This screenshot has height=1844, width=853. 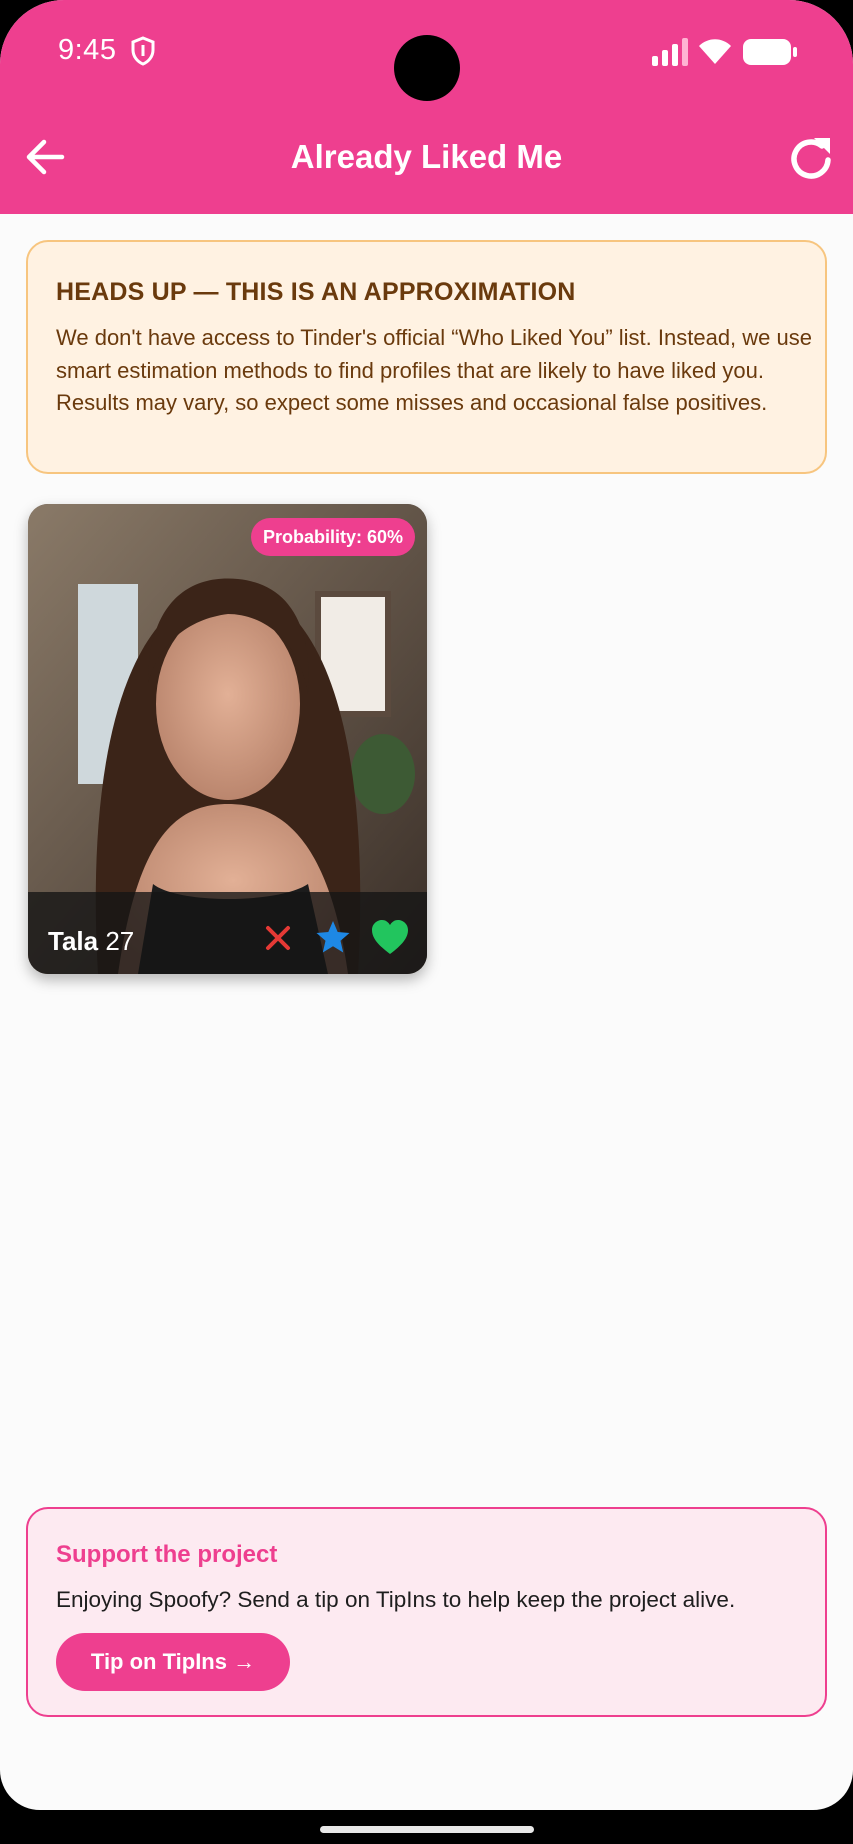 What do you see at coordinates (427, 1829) in the screenshot?
I see `home-indicator` at bounding box center [427, 1829].